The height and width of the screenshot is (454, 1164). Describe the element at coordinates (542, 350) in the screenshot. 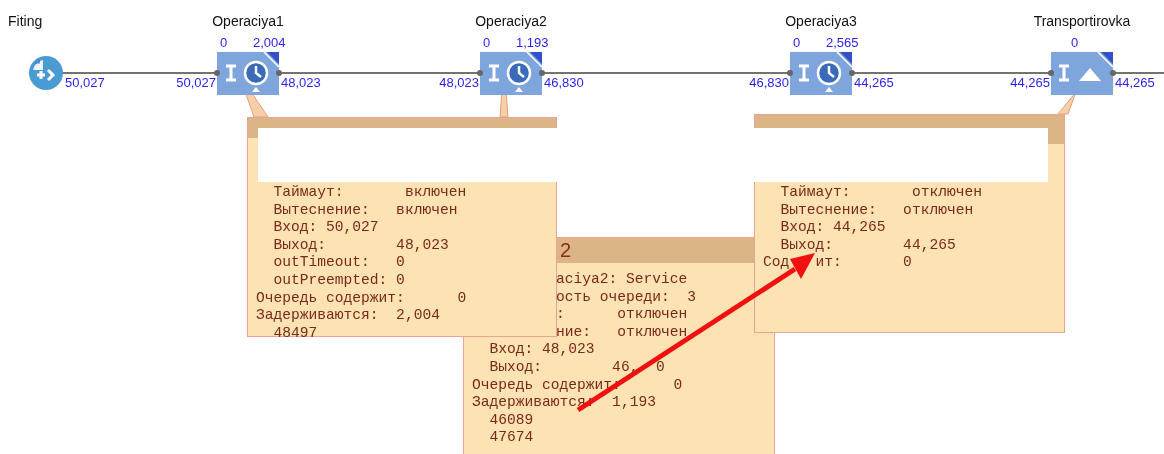

I see `inspector-line: Вход: 48,023` at that location.